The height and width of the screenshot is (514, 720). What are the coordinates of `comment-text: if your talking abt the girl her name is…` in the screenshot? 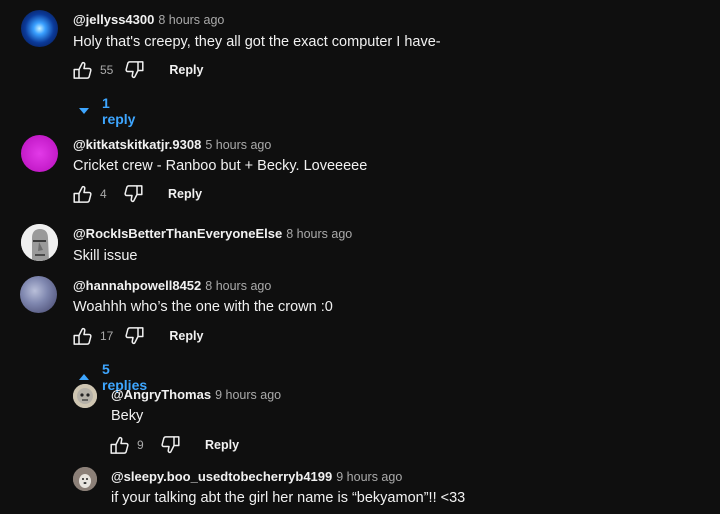 It's located at (288, 498).